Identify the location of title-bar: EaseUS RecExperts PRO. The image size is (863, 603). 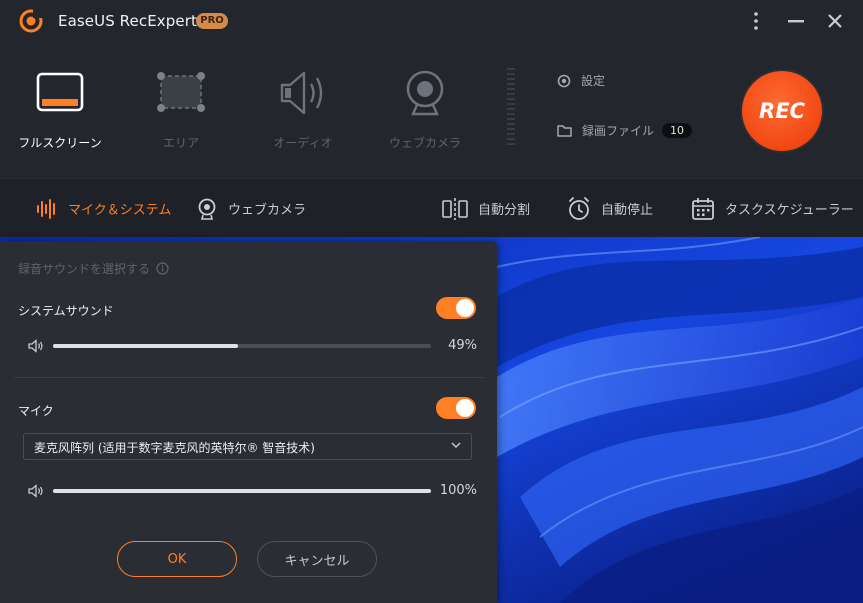
(431, 21).